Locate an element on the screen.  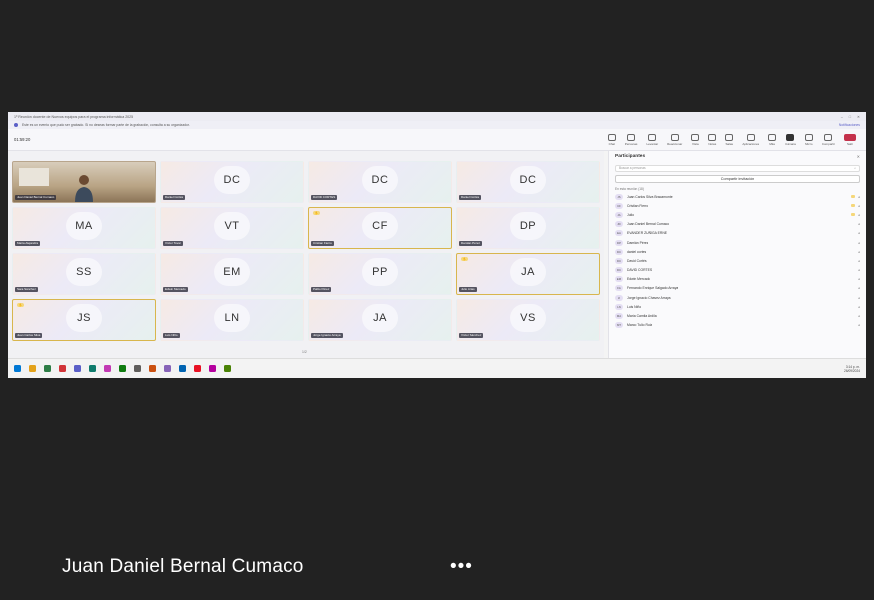
participant-tile: JA Jorge Ignacio Arraya is located at coordinates (380, 320).